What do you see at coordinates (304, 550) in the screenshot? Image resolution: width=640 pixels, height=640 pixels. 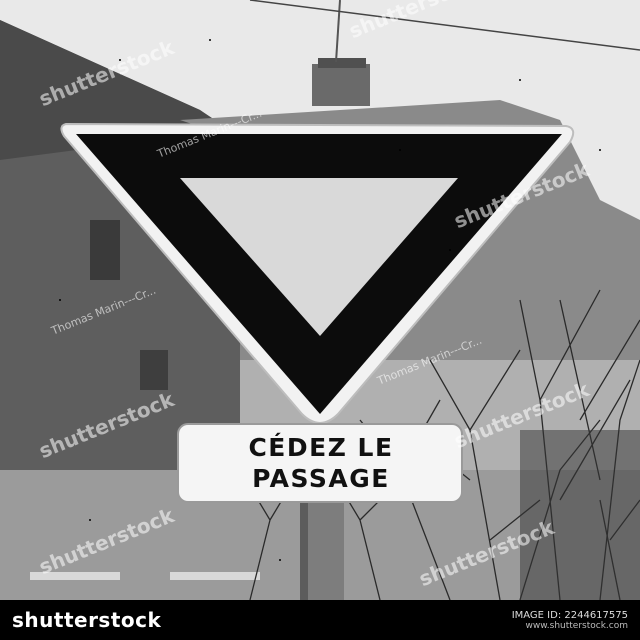 I see `pole-shadow` at bounding box center [304, 550].